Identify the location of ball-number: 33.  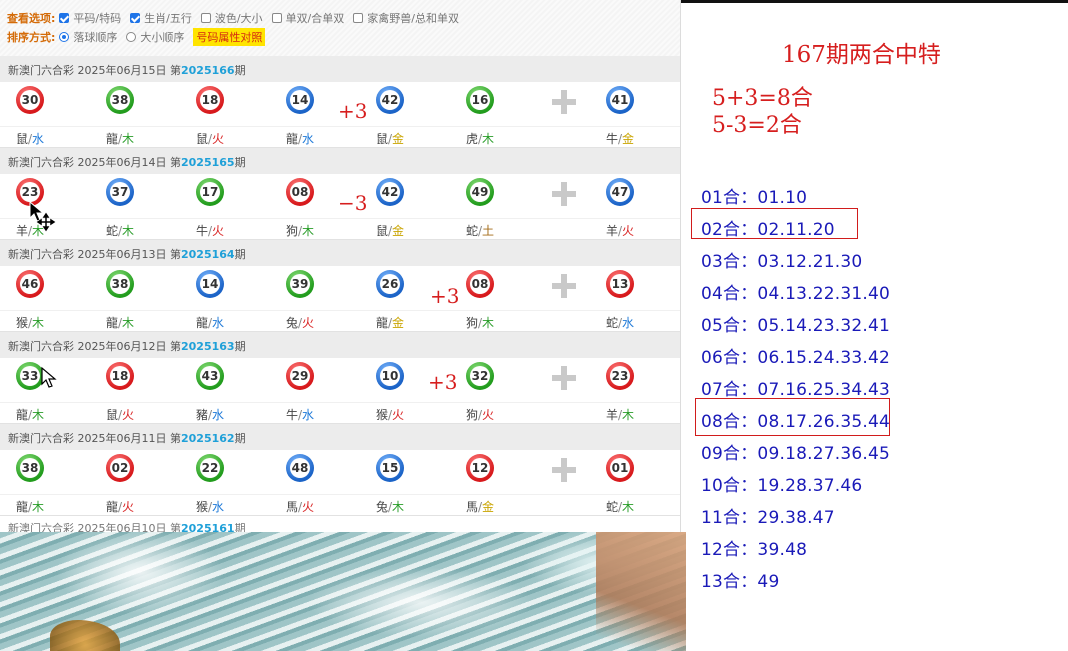
(30, 376).